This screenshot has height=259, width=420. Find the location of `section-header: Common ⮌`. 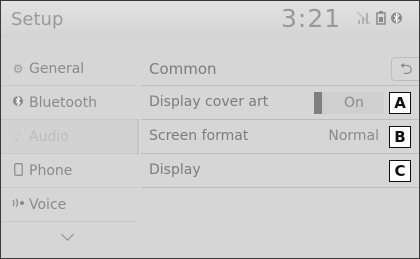

section-header: Common ⮌ is located at coordinates (280, 69).